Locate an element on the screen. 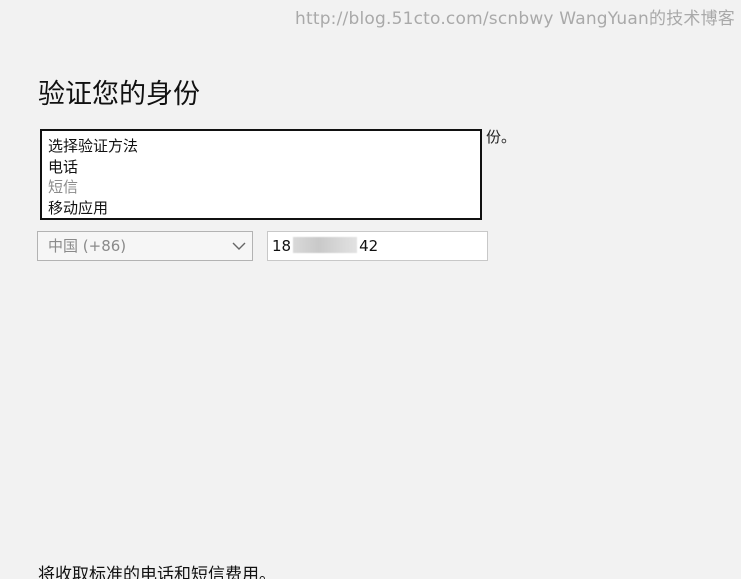 This screenshot has width=741, height=579. phone-number-prefix: 18 is located at coordinates (282, 246).